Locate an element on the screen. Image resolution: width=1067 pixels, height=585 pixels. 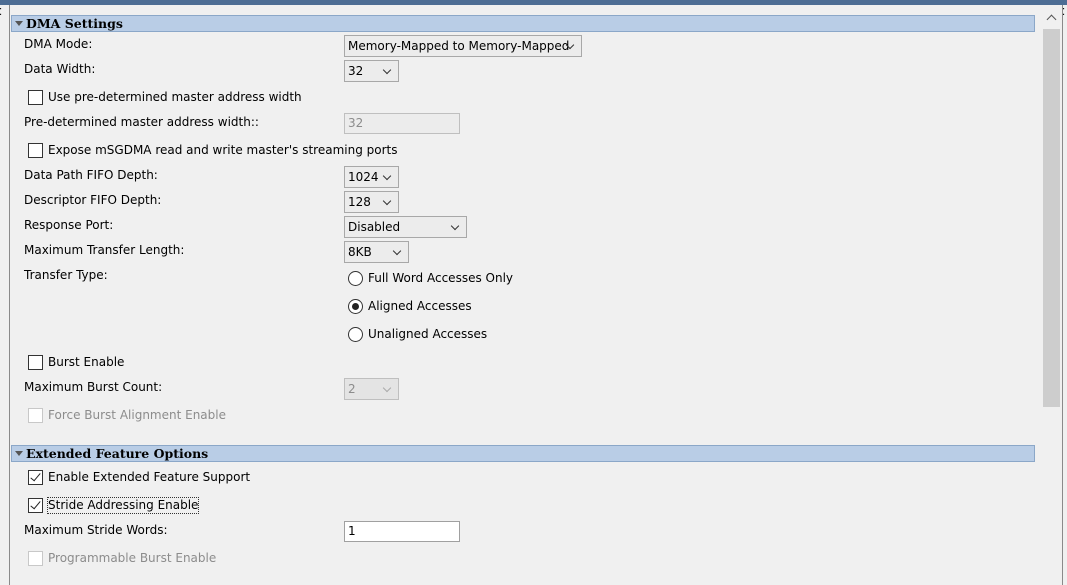
transfer-type-label: Transfer Type: is located at coordinates (66, 275).